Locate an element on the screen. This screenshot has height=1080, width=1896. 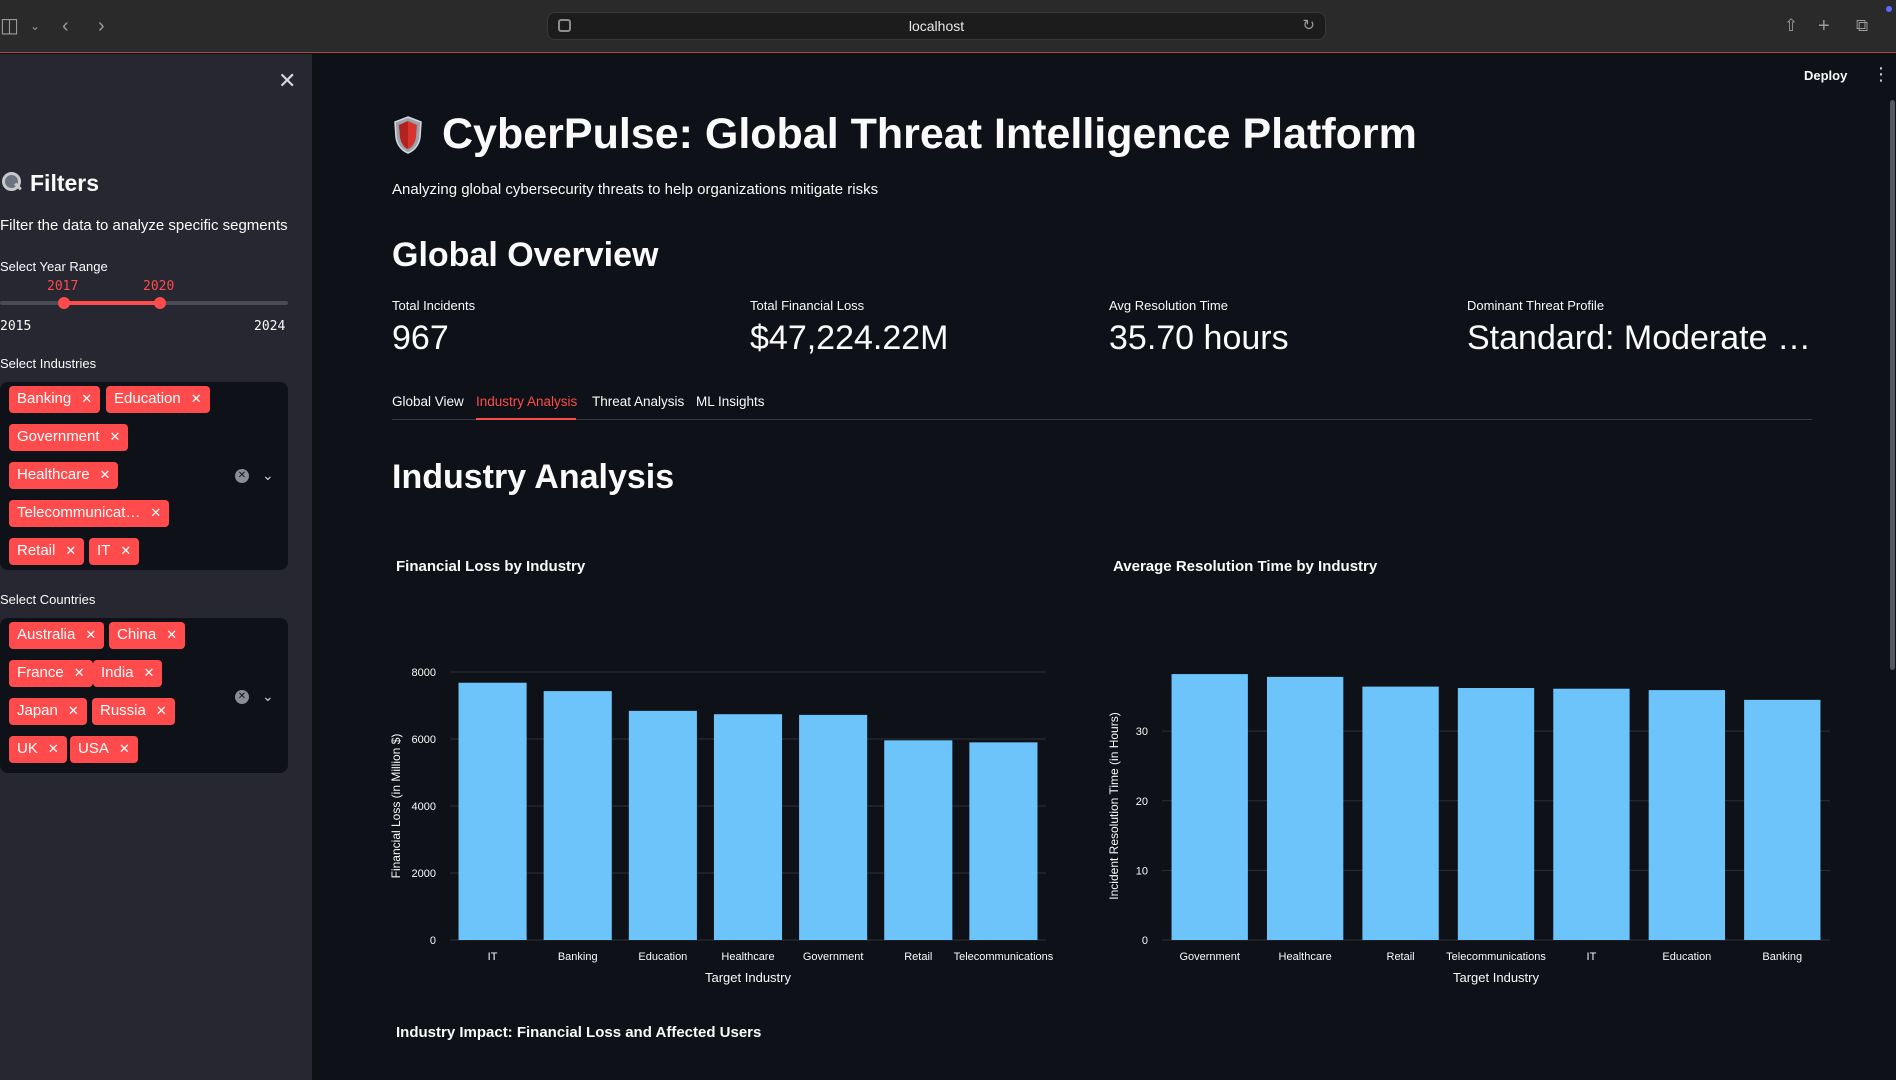
x-axis-label: Target Industry is located at coordinates (748, 977).